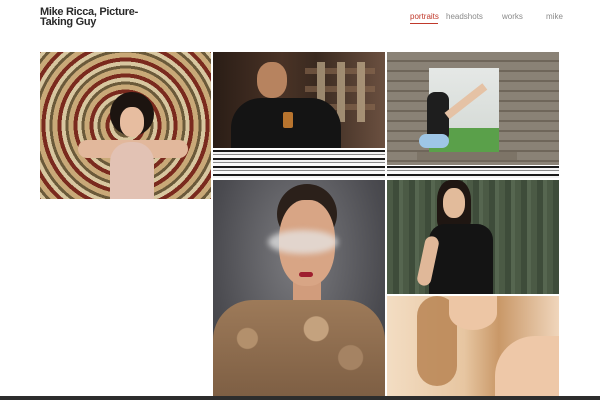 This screenshot has height=400, width=600. I want to click on photo-detail-sill, so click(467, 156).